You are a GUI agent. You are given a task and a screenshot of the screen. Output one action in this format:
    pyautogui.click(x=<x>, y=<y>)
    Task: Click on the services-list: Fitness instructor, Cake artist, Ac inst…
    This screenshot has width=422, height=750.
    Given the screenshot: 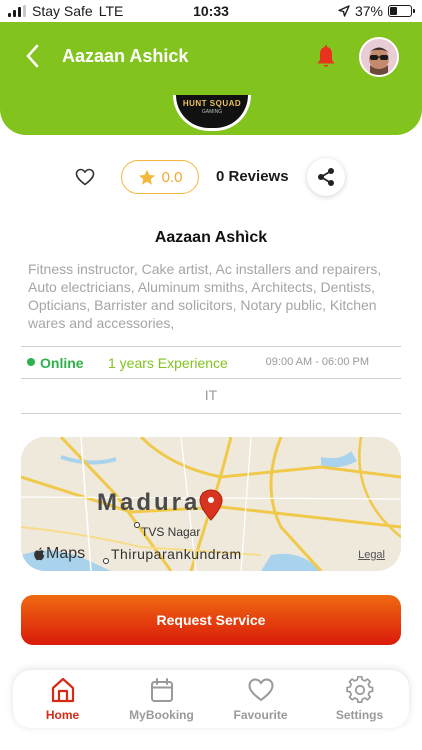 What is the action you would take?
    pyautogui.click(x=205, y=296)
    